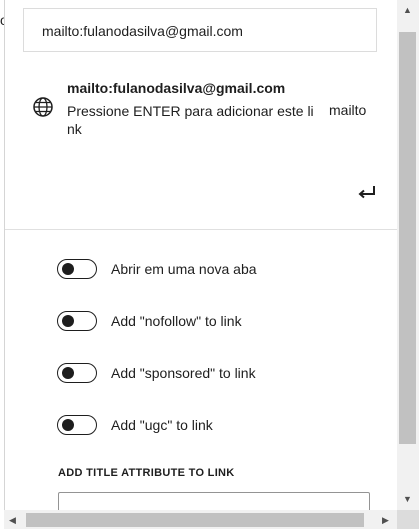 The image size is (419, 529). What do you see at coordinates (183, 373) in the screenshot?
I see `toggle-label: Add "sponsored" to link` at bounding box center [183, 373].